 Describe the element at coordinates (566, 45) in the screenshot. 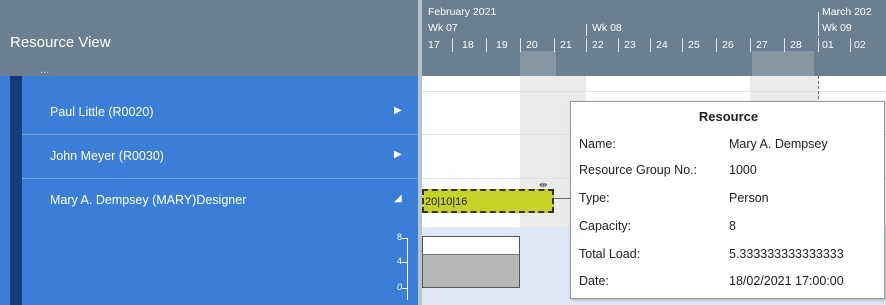

I see `day-label: 21` at that location.